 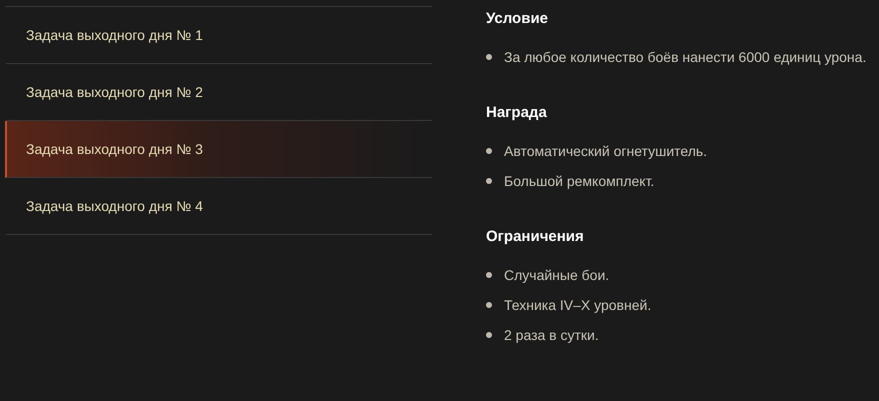 I want to click on condition-text: Случайные бои., so click(x=557, y=275).